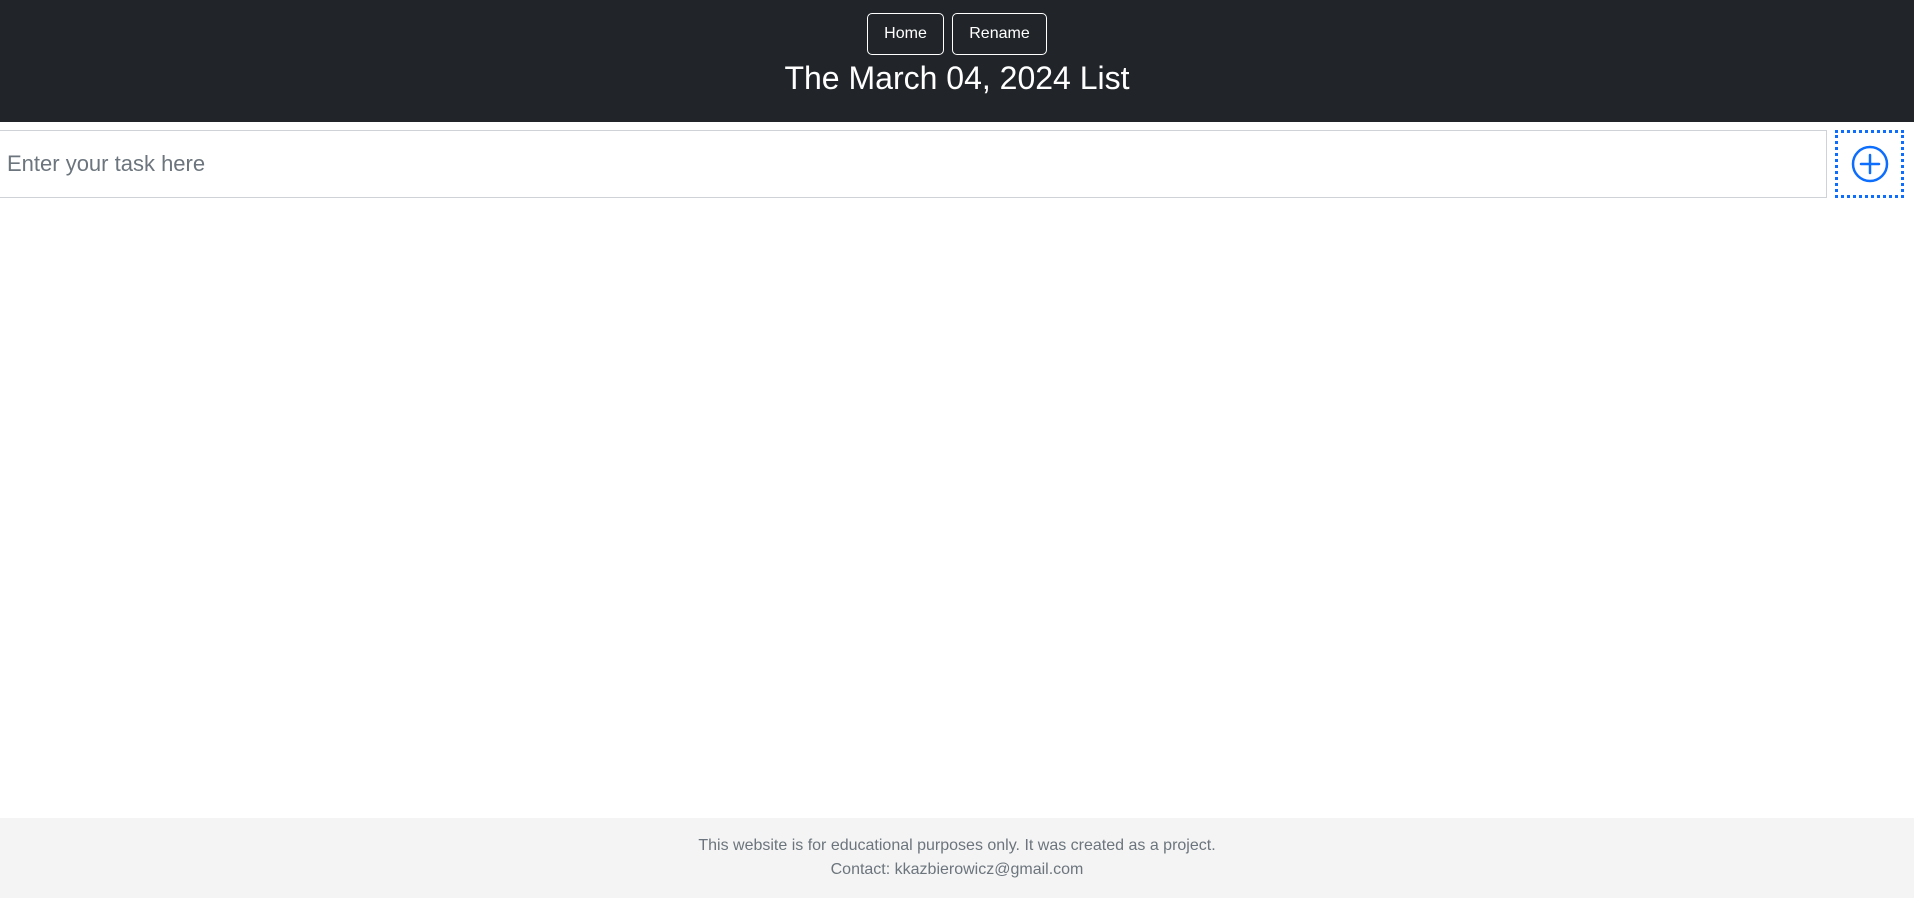 The height and width of the screenshot is (898, 1914). I want to click on plus-circle-icon, so click(1869, 164).